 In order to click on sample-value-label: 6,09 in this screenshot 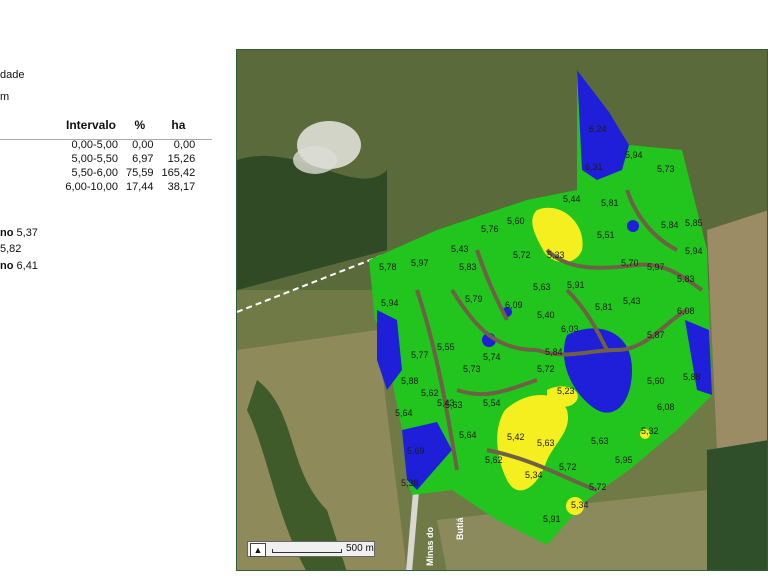, I will do `click(514, 305)`.